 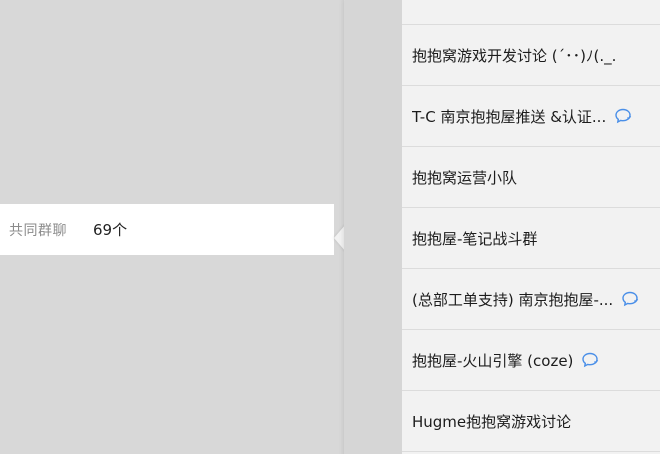 I want to click on group-name: 抱抱窝运营小队, so click(x=465, y=177).